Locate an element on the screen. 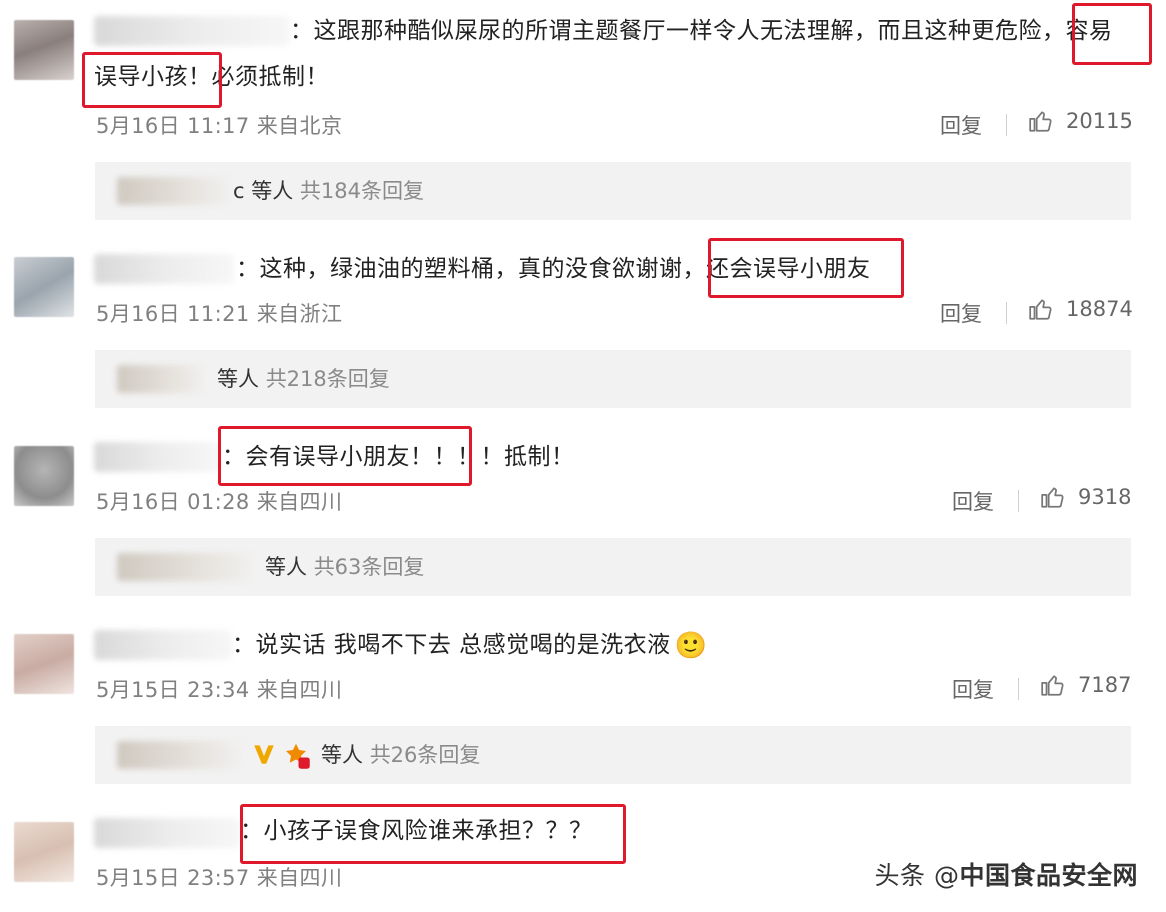  replies-summary-text: c 等人 共184条回复 is located at coordinates (329, 191).